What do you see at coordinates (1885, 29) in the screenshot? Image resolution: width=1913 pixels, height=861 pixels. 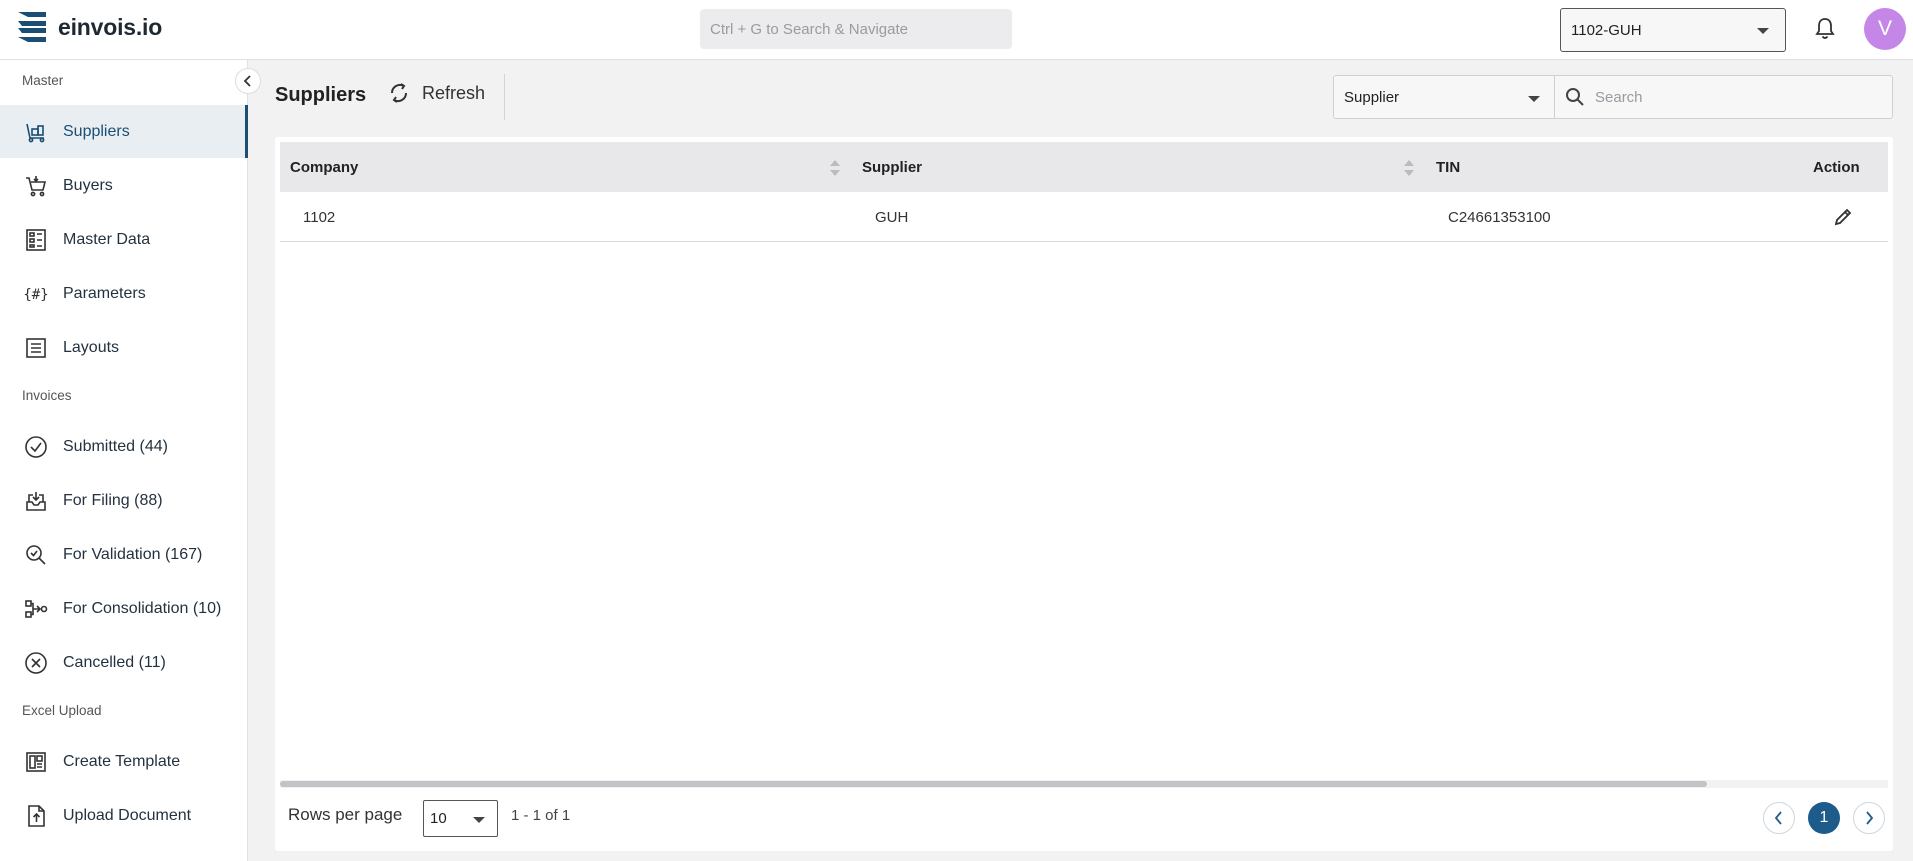 I see `avatar: V` at bounding box center [1885, 29].